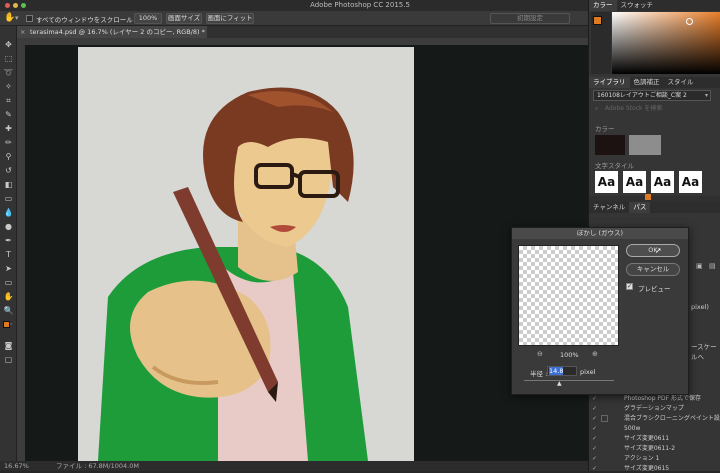  I want to click on library-color-dark, so click(610, 145).